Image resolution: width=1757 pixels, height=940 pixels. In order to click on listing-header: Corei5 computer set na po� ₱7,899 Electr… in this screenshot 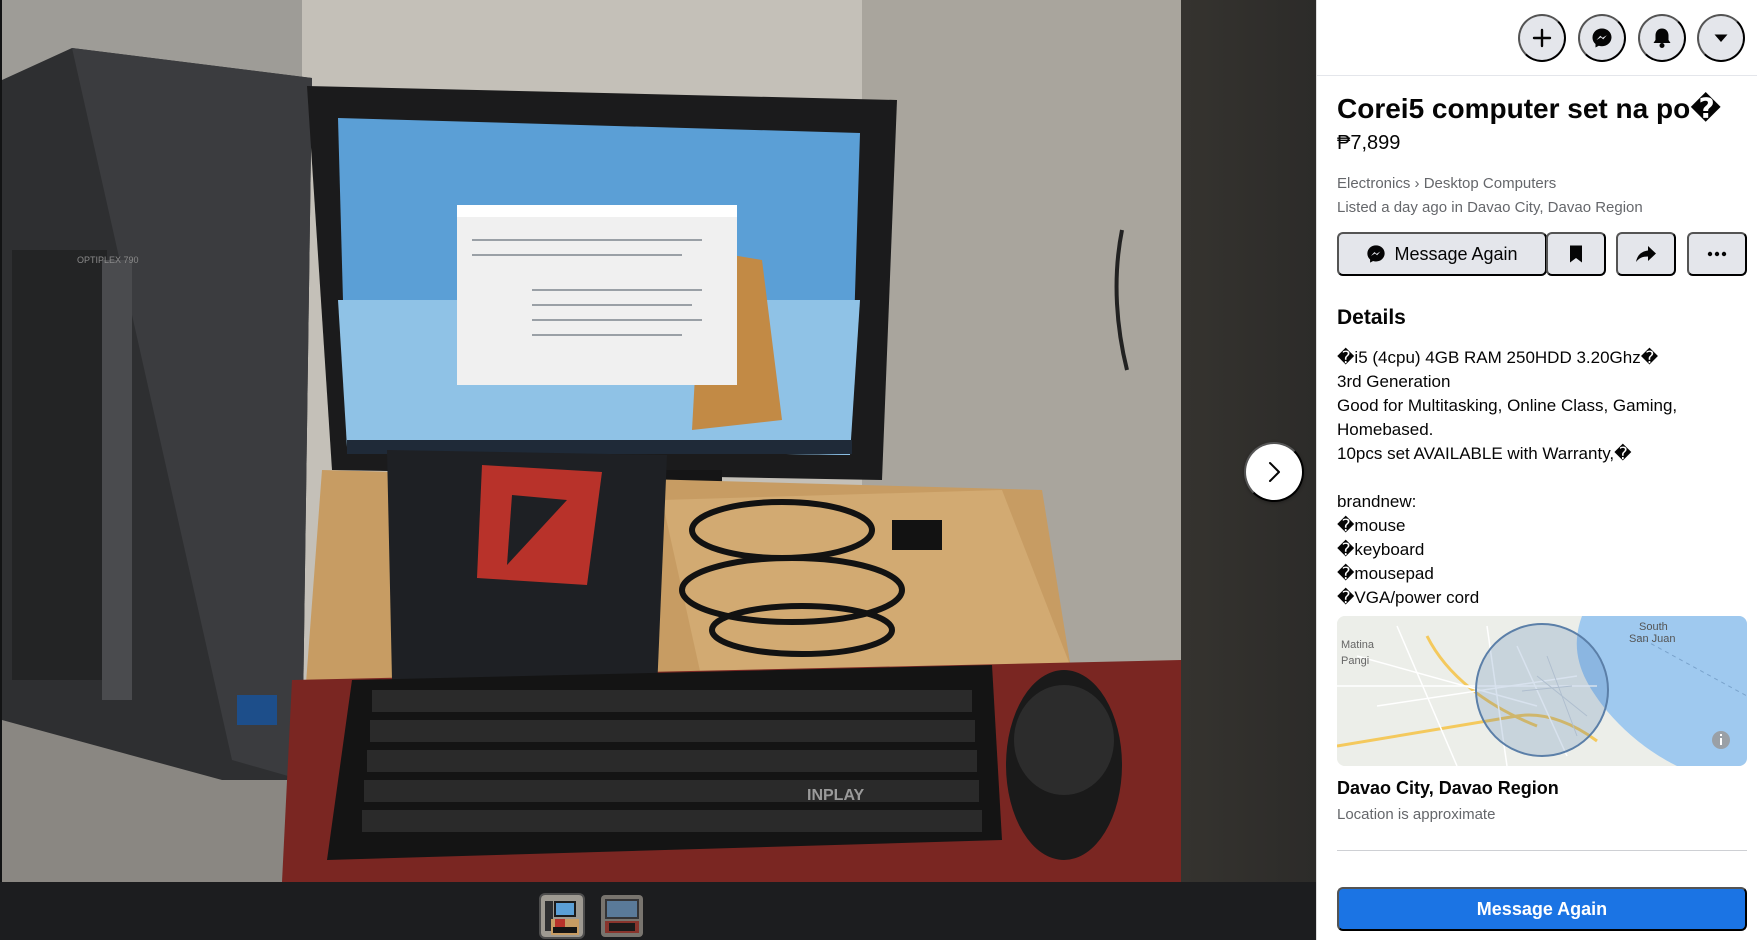, I will do `click(1542, 153)`.